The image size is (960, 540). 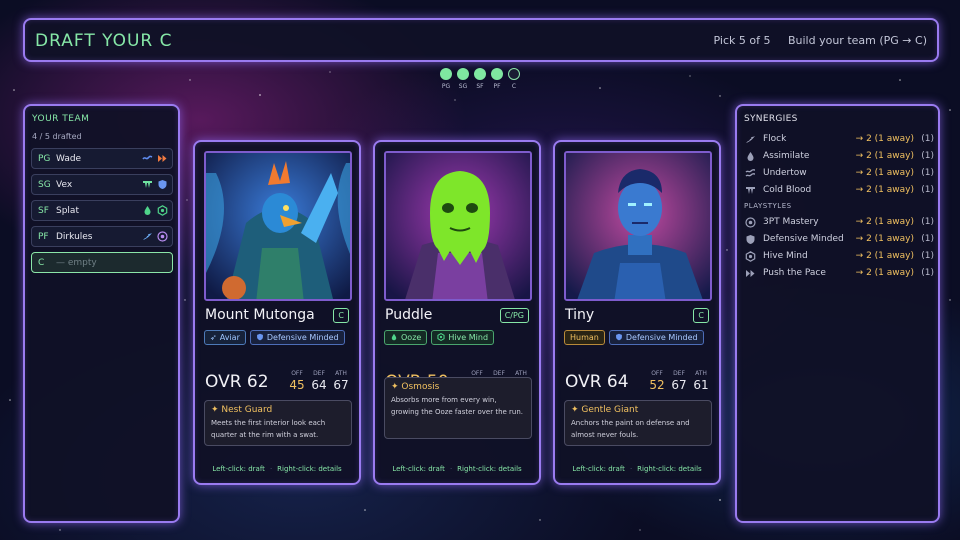 I want to click on synergy-row-push-the-pace: Push the Pace → 2 (1 away) (1), so click(x=839, y=273).